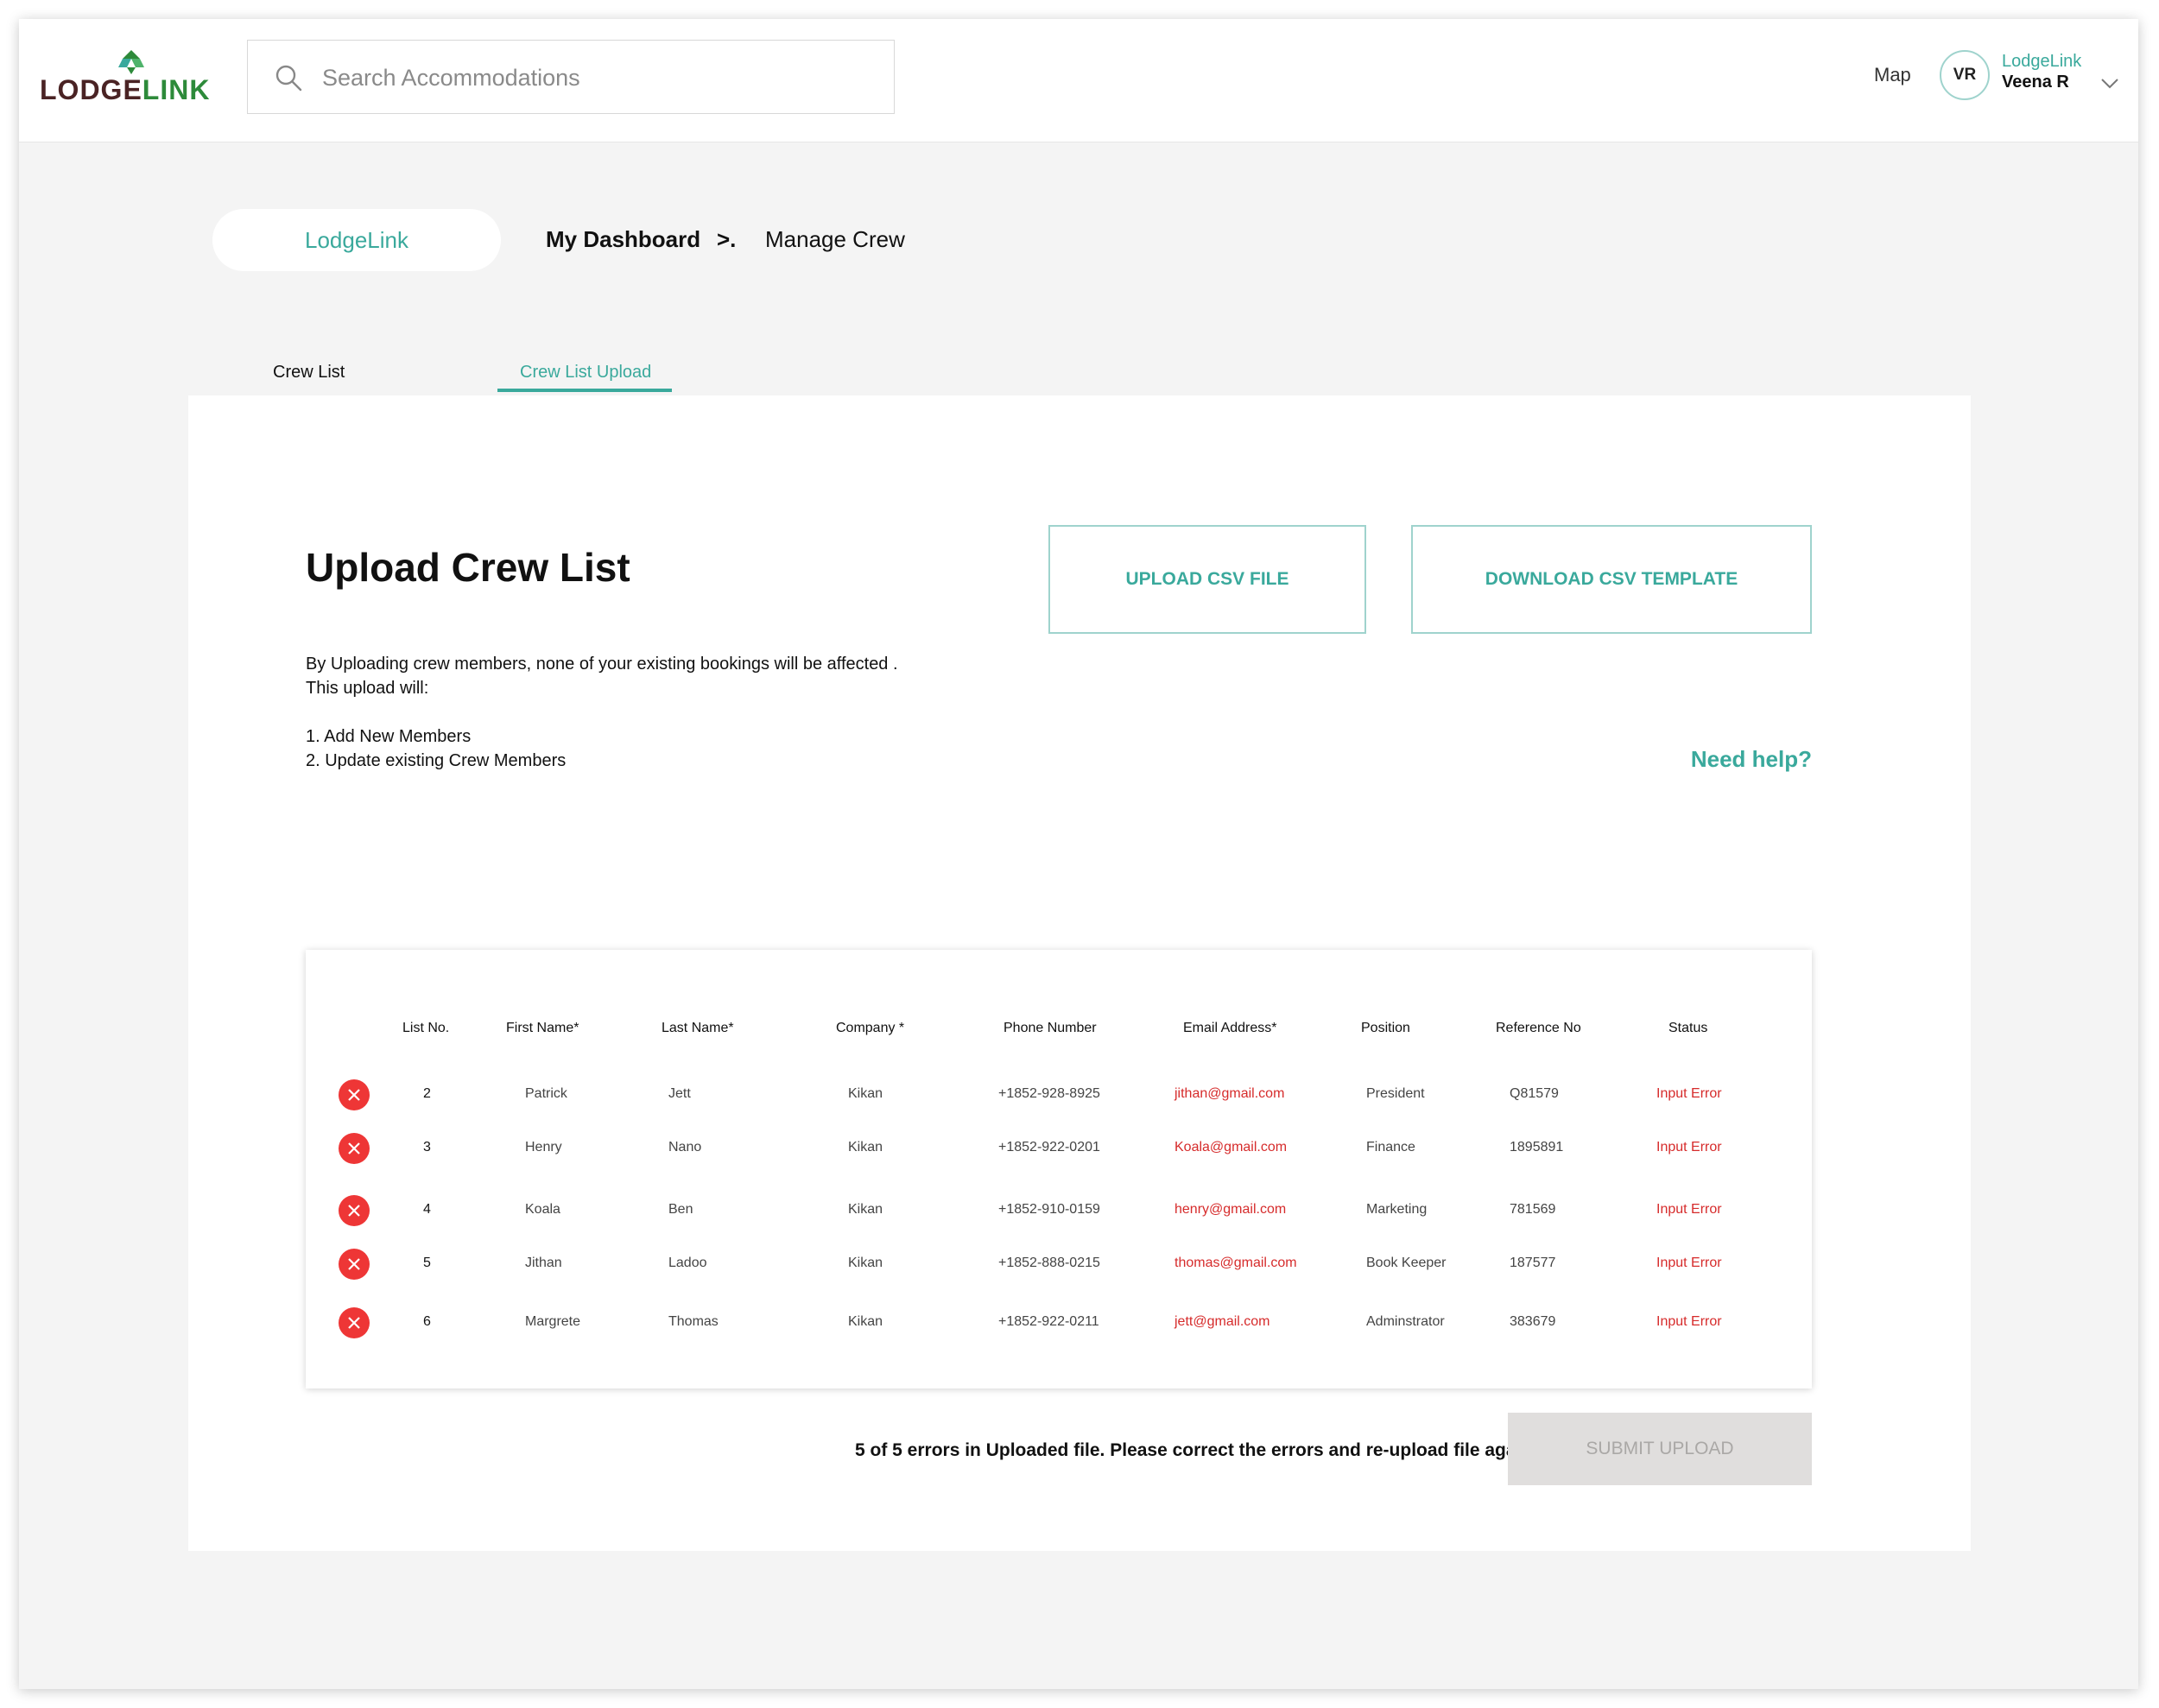 The image size is (2159, 1708). Describe the element at coordinates (1049, 1263) in the screenshot. I see `cell-phone: +1852-888-0215` at that location.